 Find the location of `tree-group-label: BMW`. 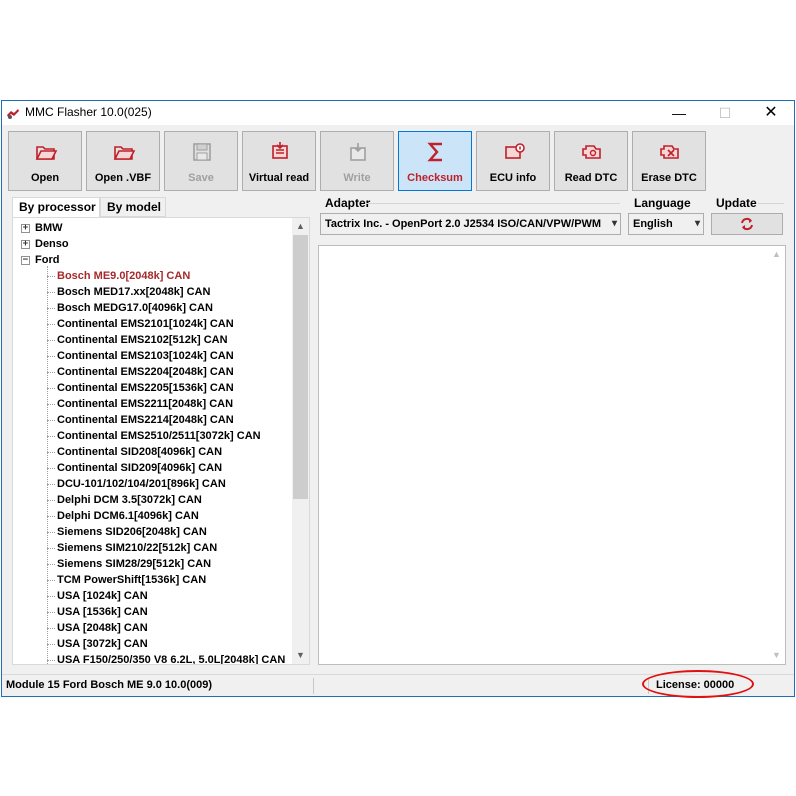

tree-group-label: BMW is located at coordinates (49, 228).